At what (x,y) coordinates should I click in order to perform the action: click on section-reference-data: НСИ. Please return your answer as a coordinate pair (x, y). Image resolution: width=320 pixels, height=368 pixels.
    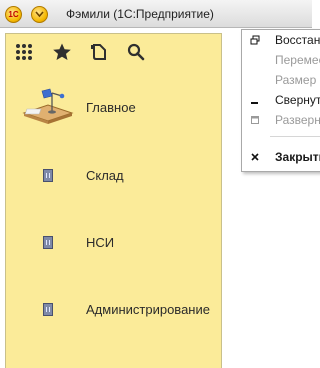
    Looking at the image, I should click on (113, 242).